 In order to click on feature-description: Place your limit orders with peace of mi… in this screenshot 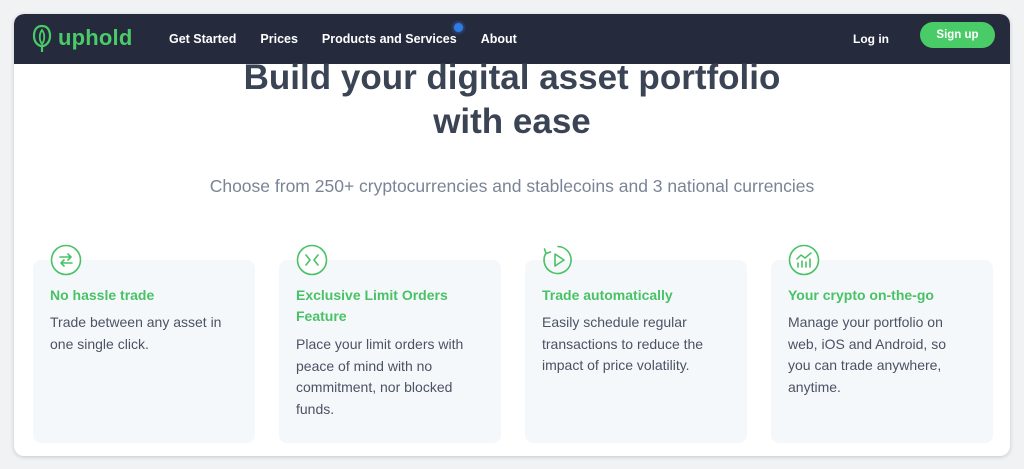, I will do `click(380, 376)`.